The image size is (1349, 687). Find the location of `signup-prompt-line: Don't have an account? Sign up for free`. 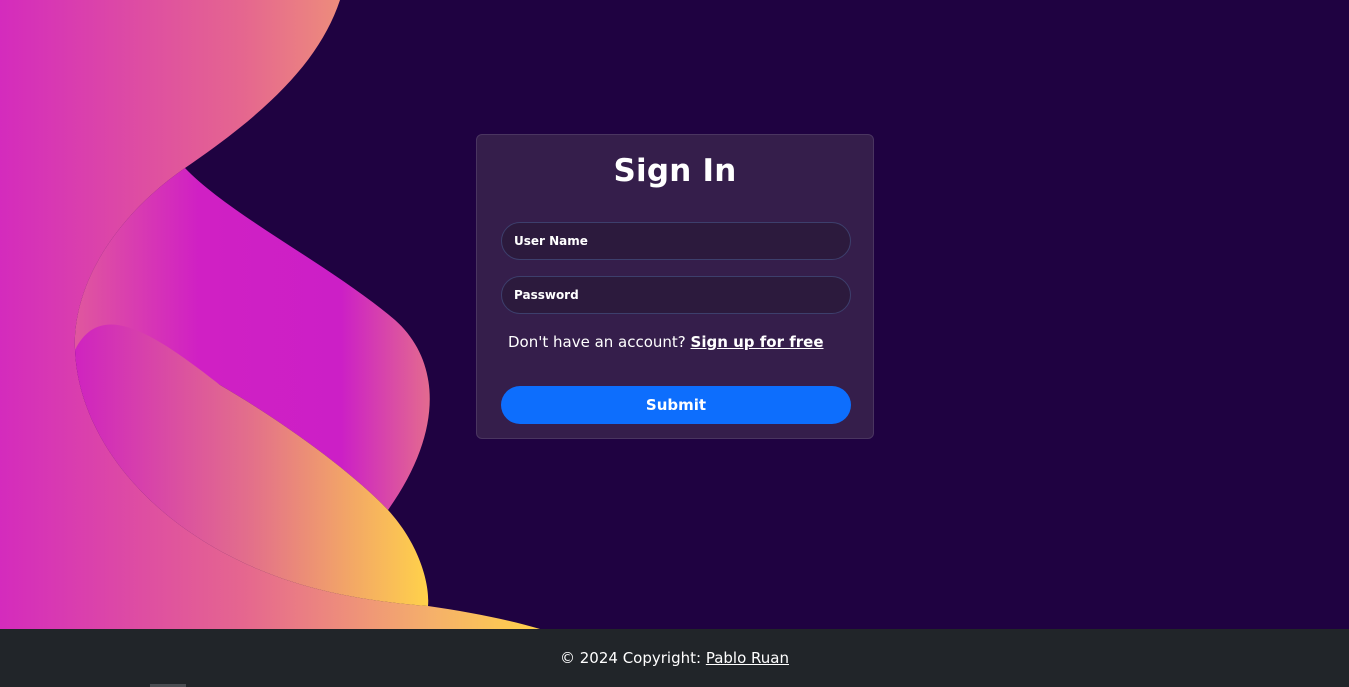

signup-prompt-line: Don't have an account? Sign up for free is located at coordinates (666, 342).